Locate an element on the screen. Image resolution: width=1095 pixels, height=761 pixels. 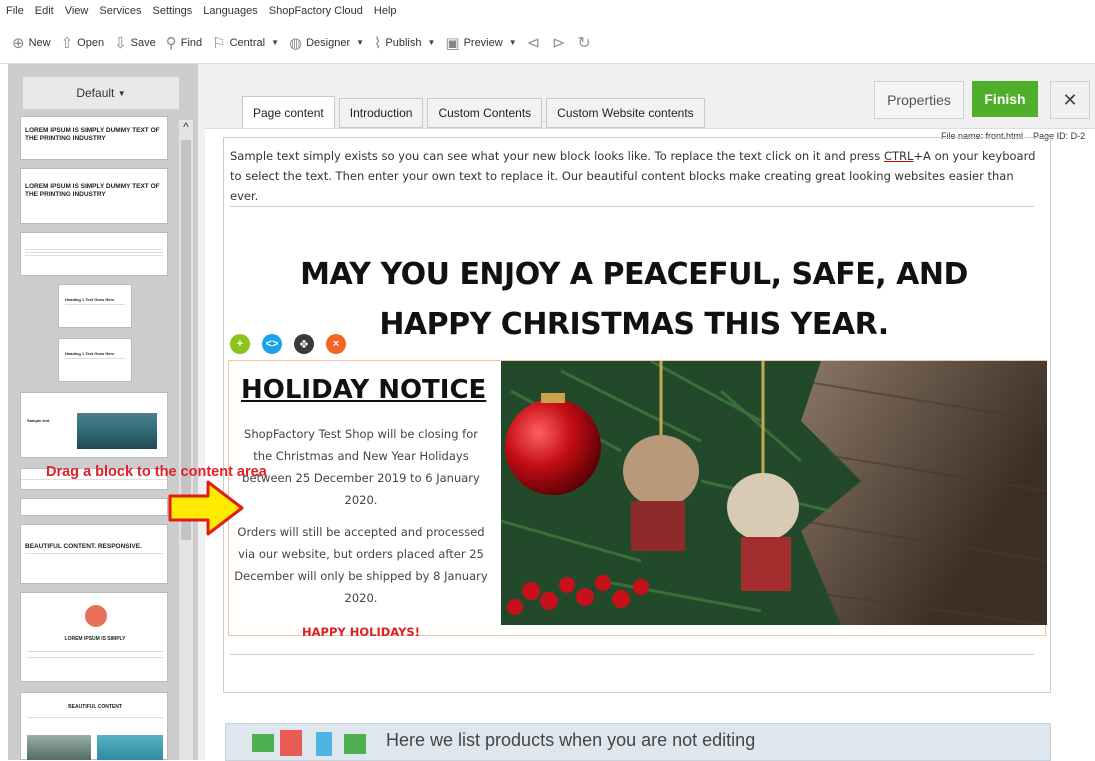
designer-button: ◍ Designer ▼ is located at coordinates (326, 43).